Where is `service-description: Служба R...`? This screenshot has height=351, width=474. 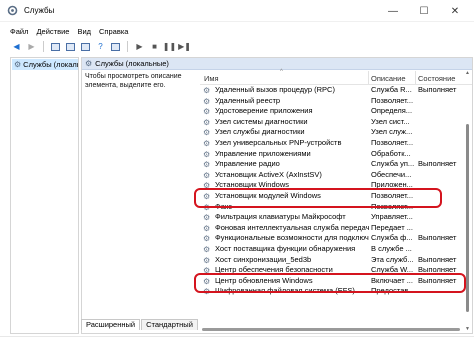 service-description: Служба R... is located at coordinates (391, 89).